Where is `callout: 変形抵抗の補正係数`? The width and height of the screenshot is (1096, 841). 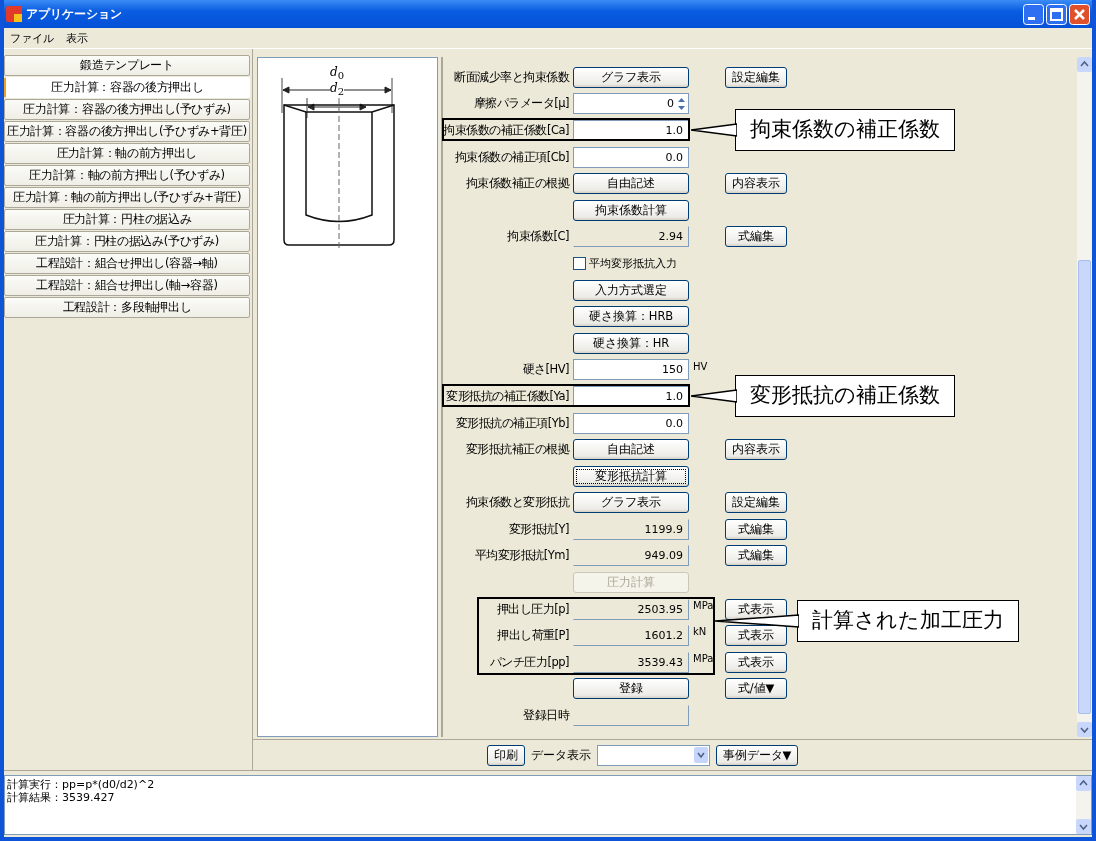
callout: 変形抵抗の補正係数 is located at coordinates (845, 396).